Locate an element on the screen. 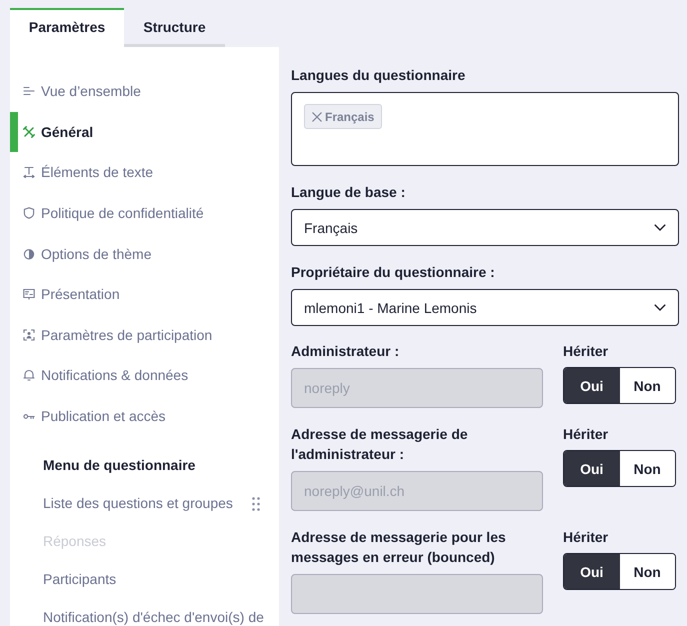 The height and width of the screenshot is (626, 687). crossed-tools-icon is located at coordinates (29, 132).